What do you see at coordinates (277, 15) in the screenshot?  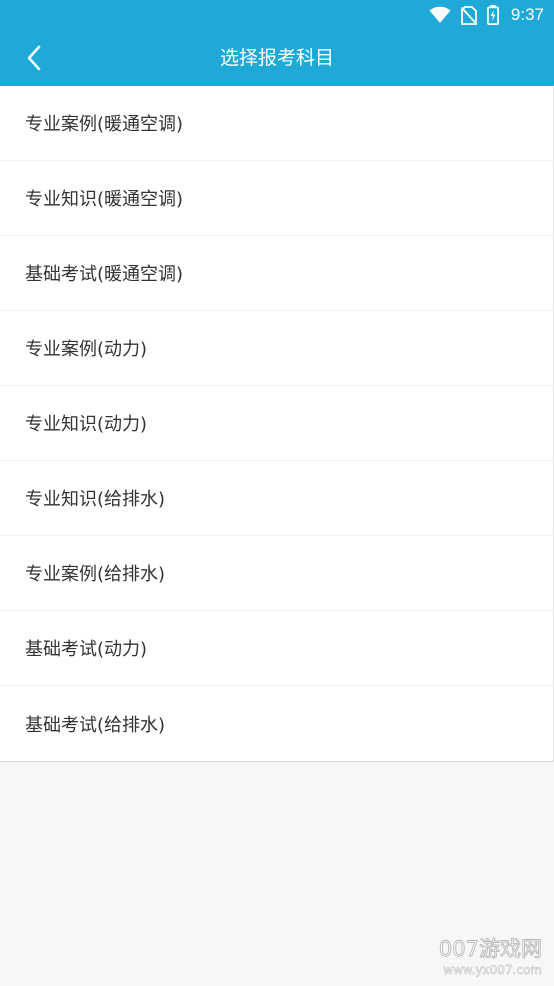 I see `status-bar: 9:37` at bounding box center [277, 15].